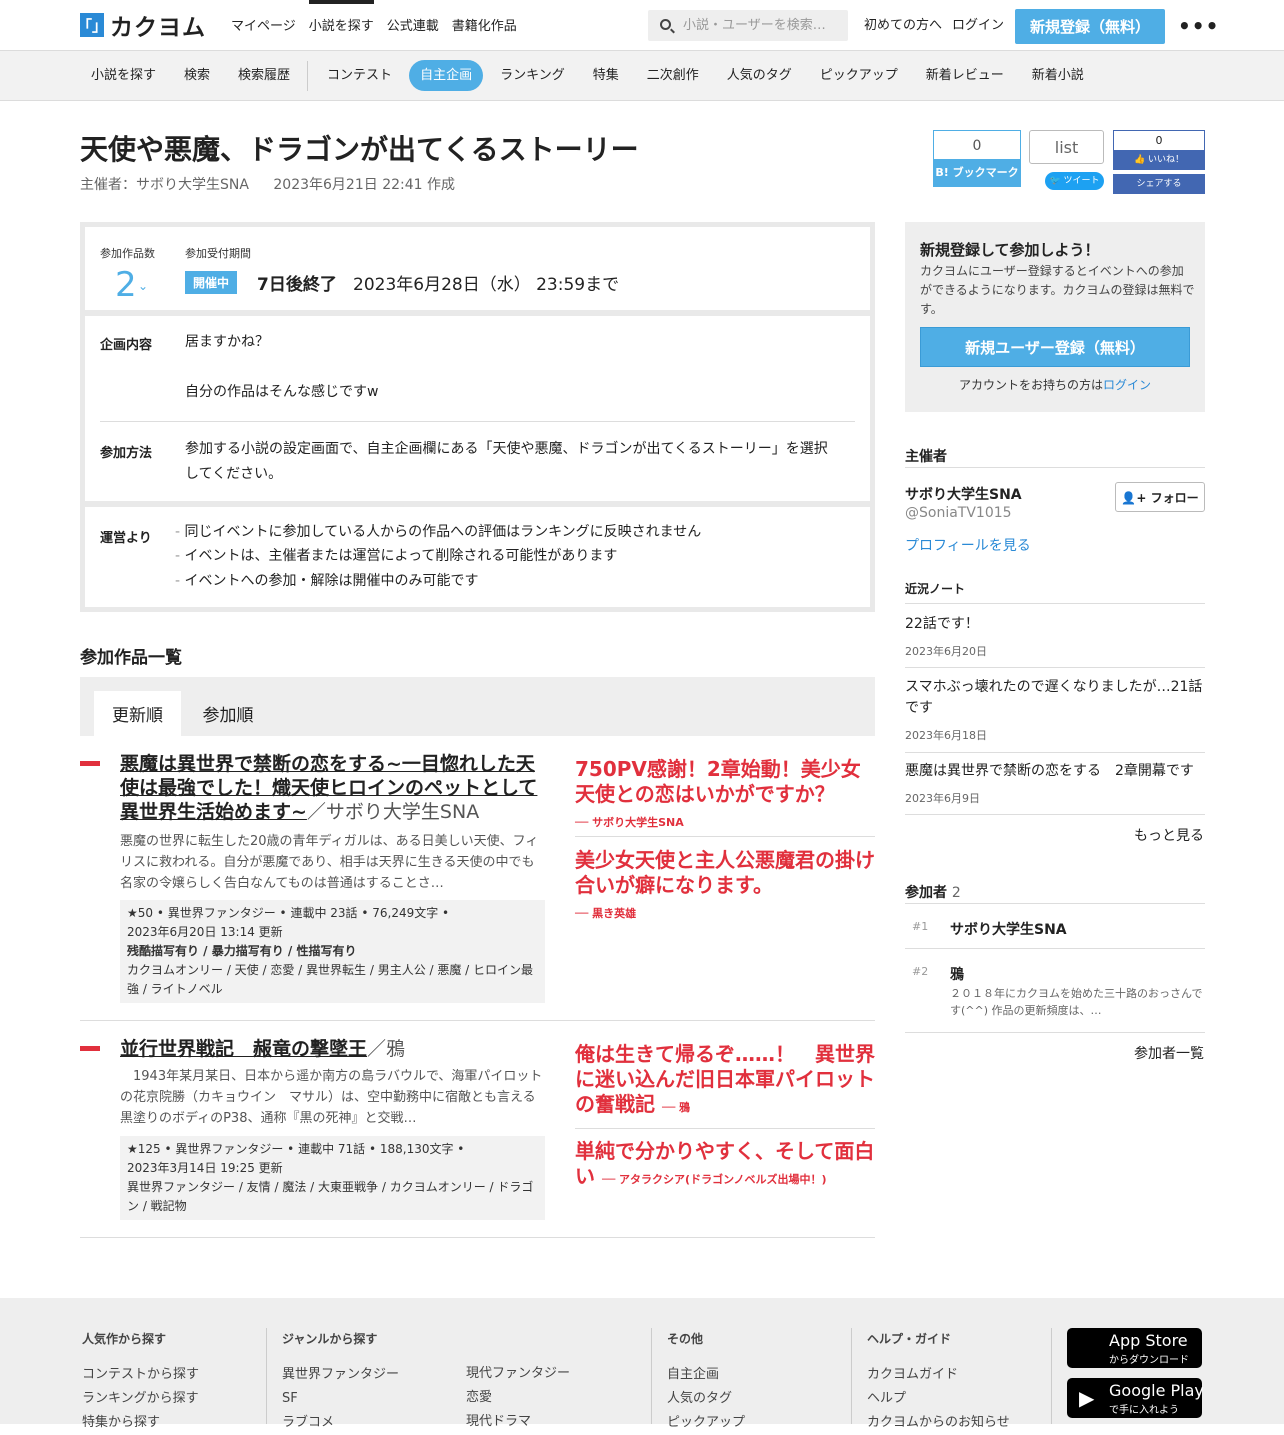 Image resolution: width=1284 pixels, height=1435 pixels. I want to click on subnav-new-reviews: 新着レビュー, so click(965, 75).